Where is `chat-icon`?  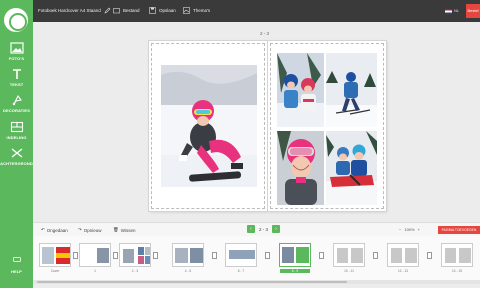 chat-icon is located at coordinates (16, 259).